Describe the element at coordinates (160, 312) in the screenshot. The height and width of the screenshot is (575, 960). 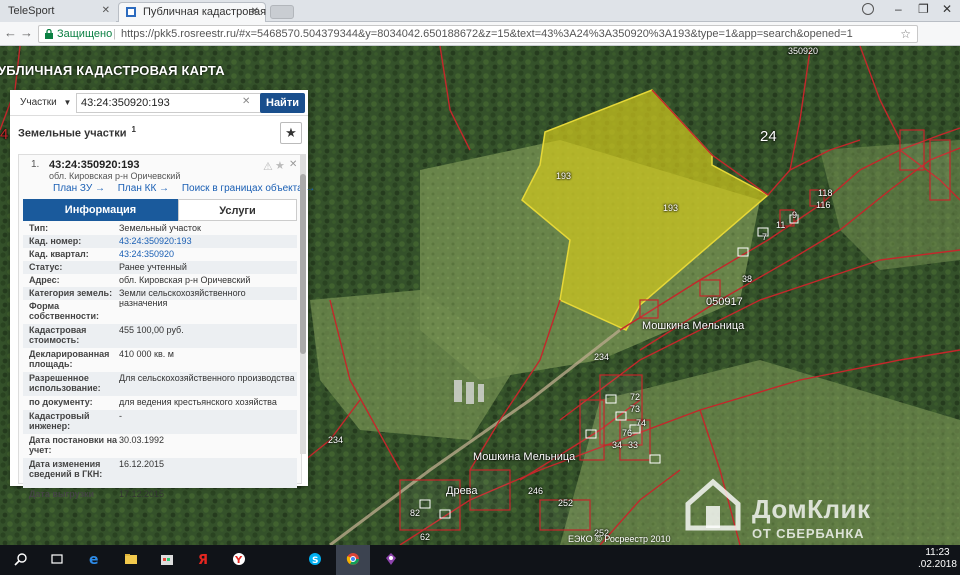
I see `info-row: Форма собственности: -` at that location.